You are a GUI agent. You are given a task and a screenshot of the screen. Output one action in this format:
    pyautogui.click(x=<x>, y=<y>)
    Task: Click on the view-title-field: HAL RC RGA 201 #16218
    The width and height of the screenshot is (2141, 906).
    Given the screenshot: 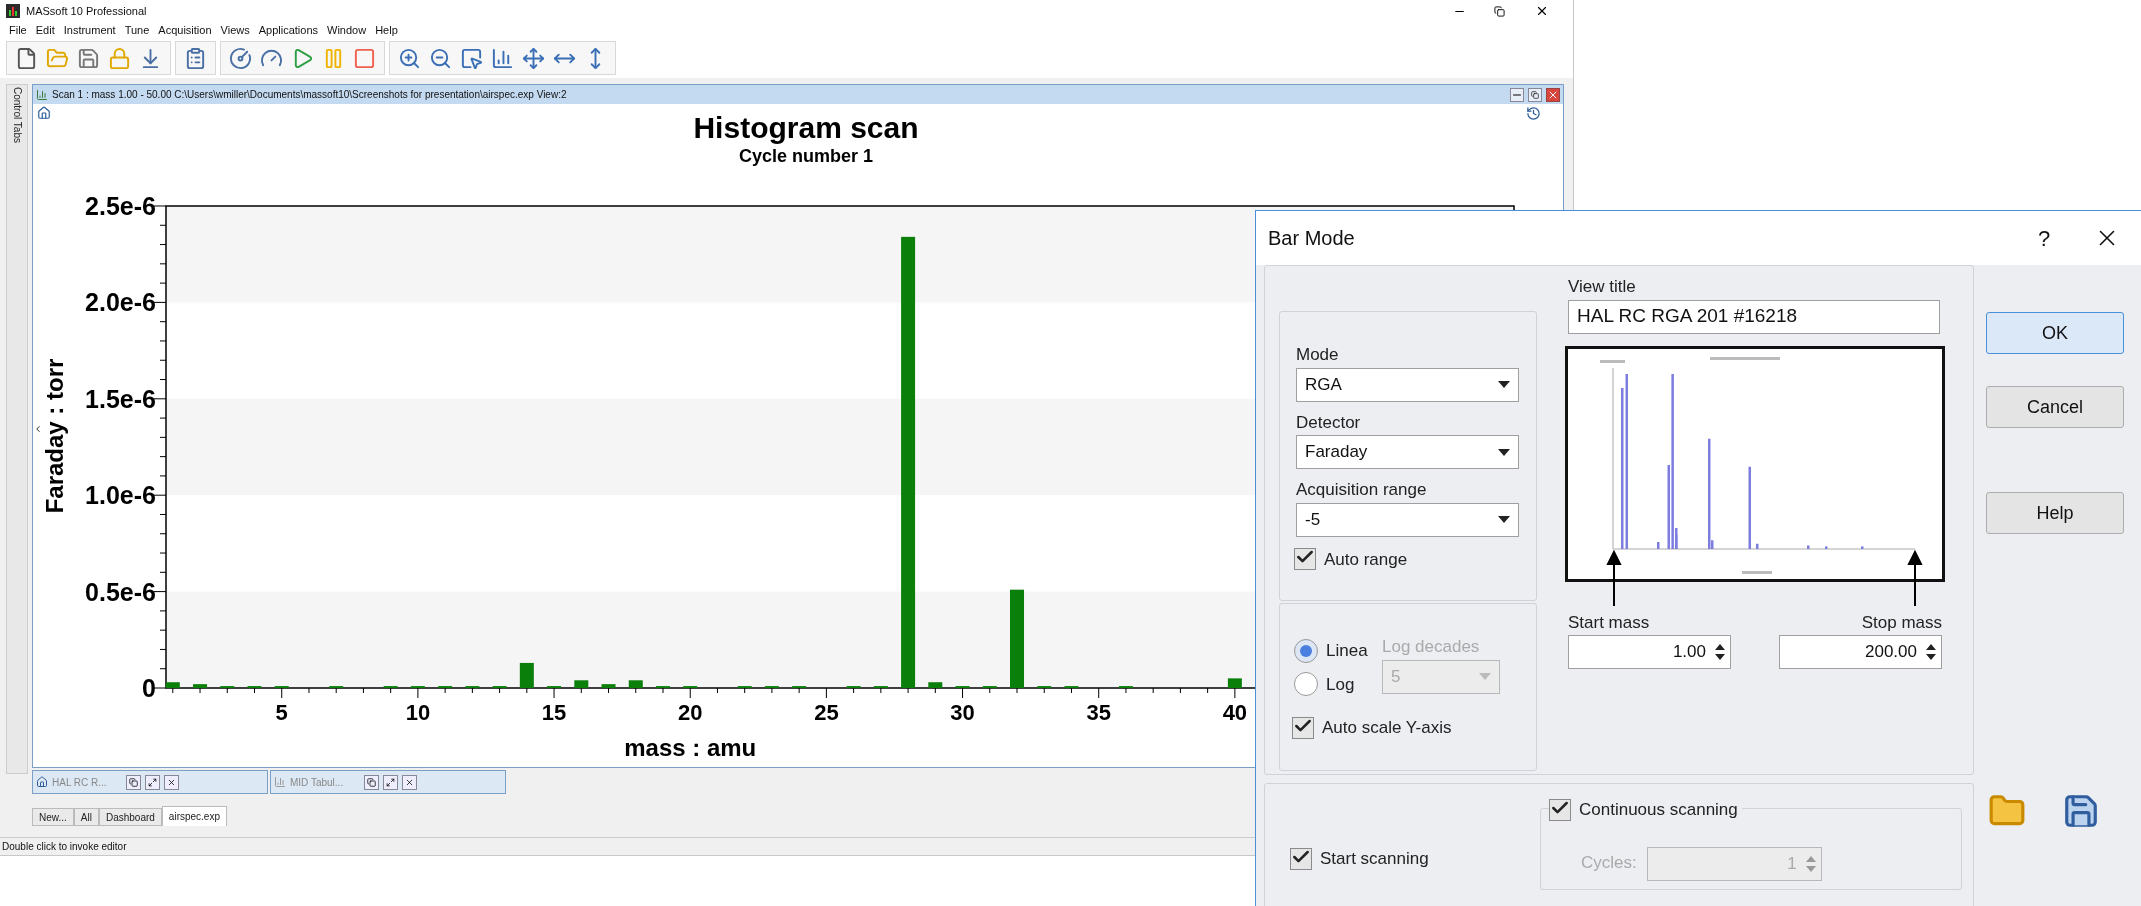 What is the action you would take?
    pyautogui.click(x=1754, y=316)
    